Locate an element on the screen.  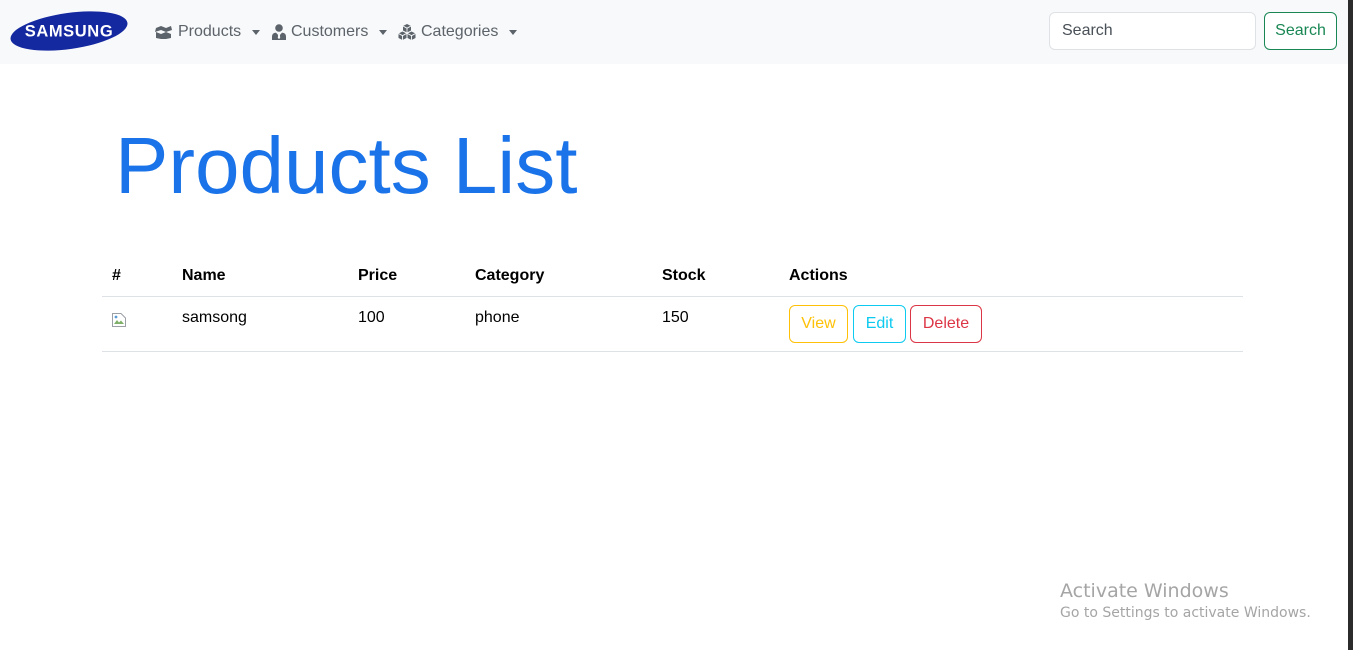
search-input is located at coordinates (1152, 31).